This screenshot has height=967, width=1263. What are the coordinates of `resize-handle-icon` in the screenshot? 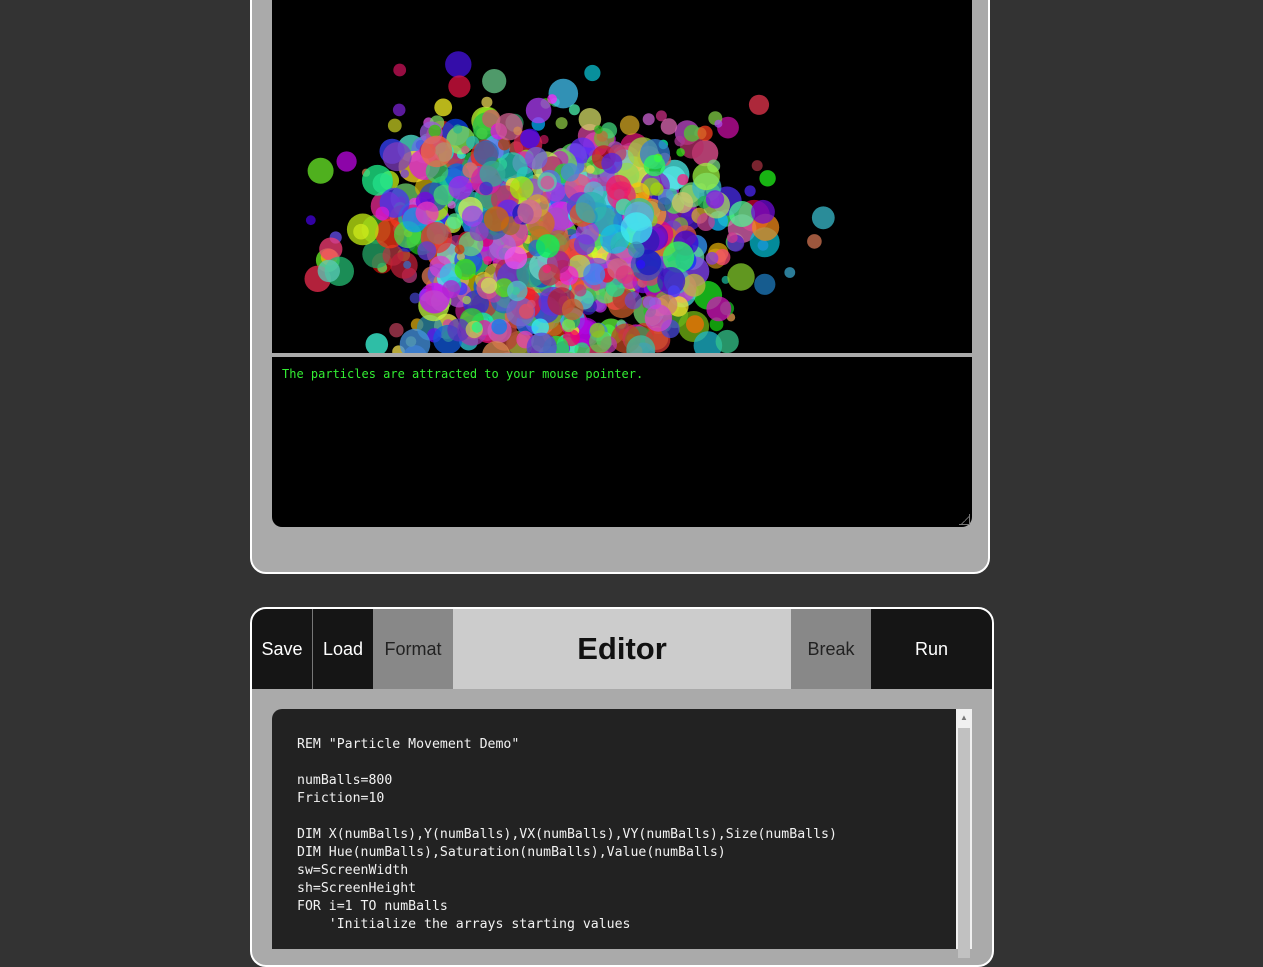 It's located at (964, 519).